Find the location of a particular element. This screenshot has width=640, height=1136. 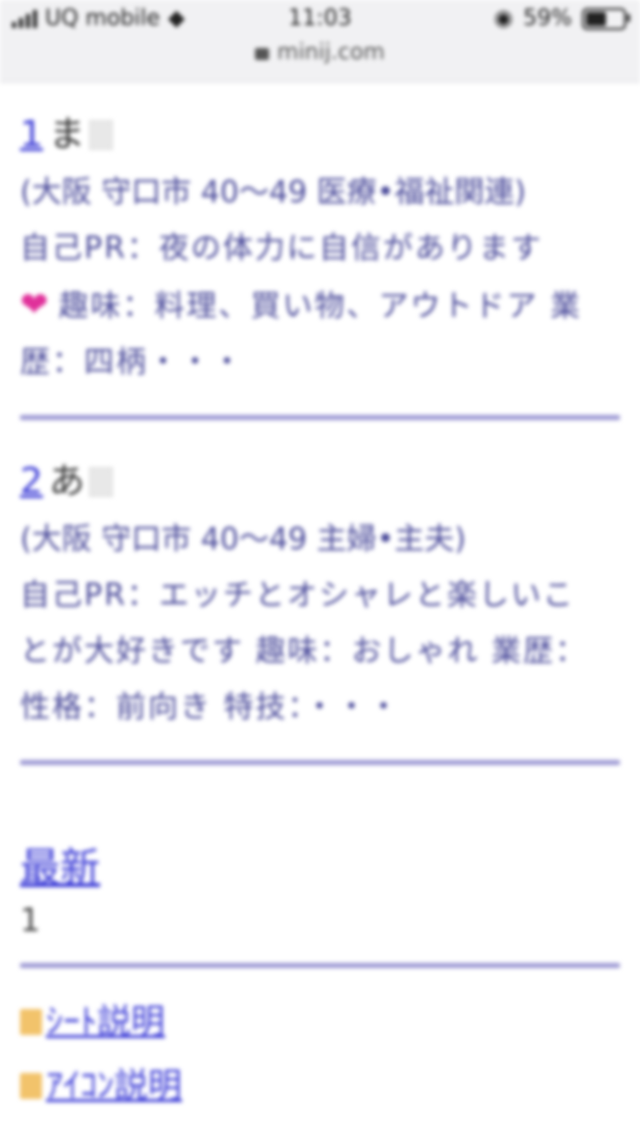

icon-help-link: ｱｲｺﾝ説明 is located at coordinates (114, 1086).